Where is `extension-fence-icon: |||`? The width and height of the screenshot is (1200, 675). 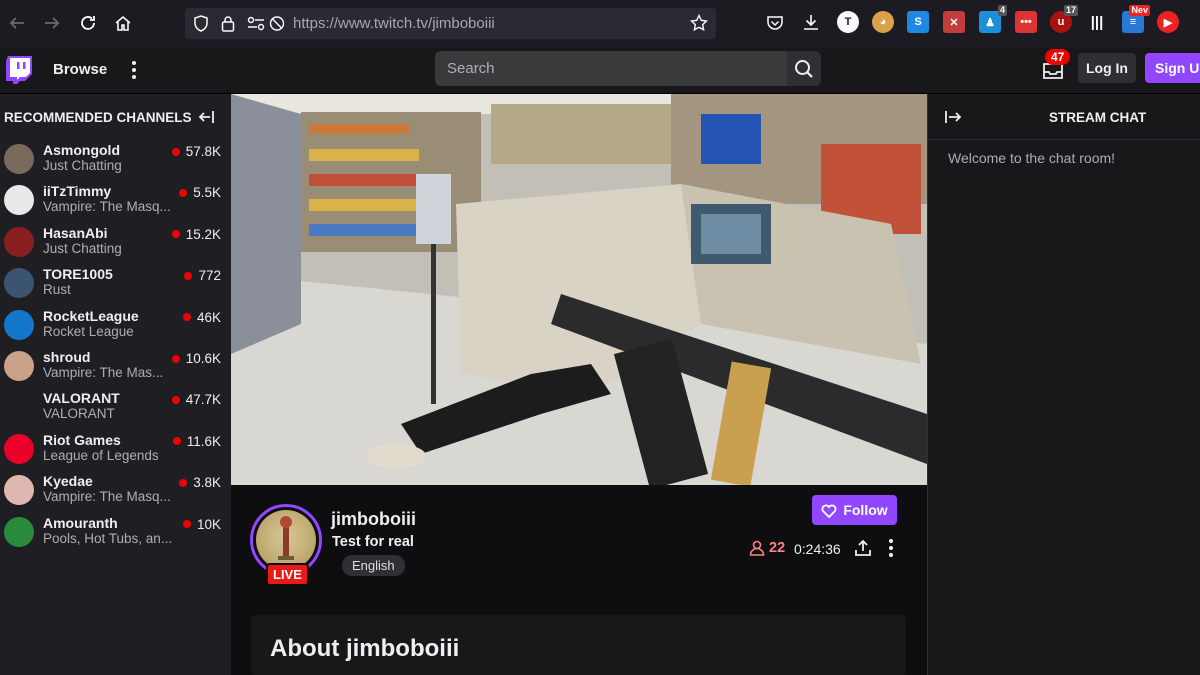
extension-fence-icon: ||| is located at coordinates (1097, 22).